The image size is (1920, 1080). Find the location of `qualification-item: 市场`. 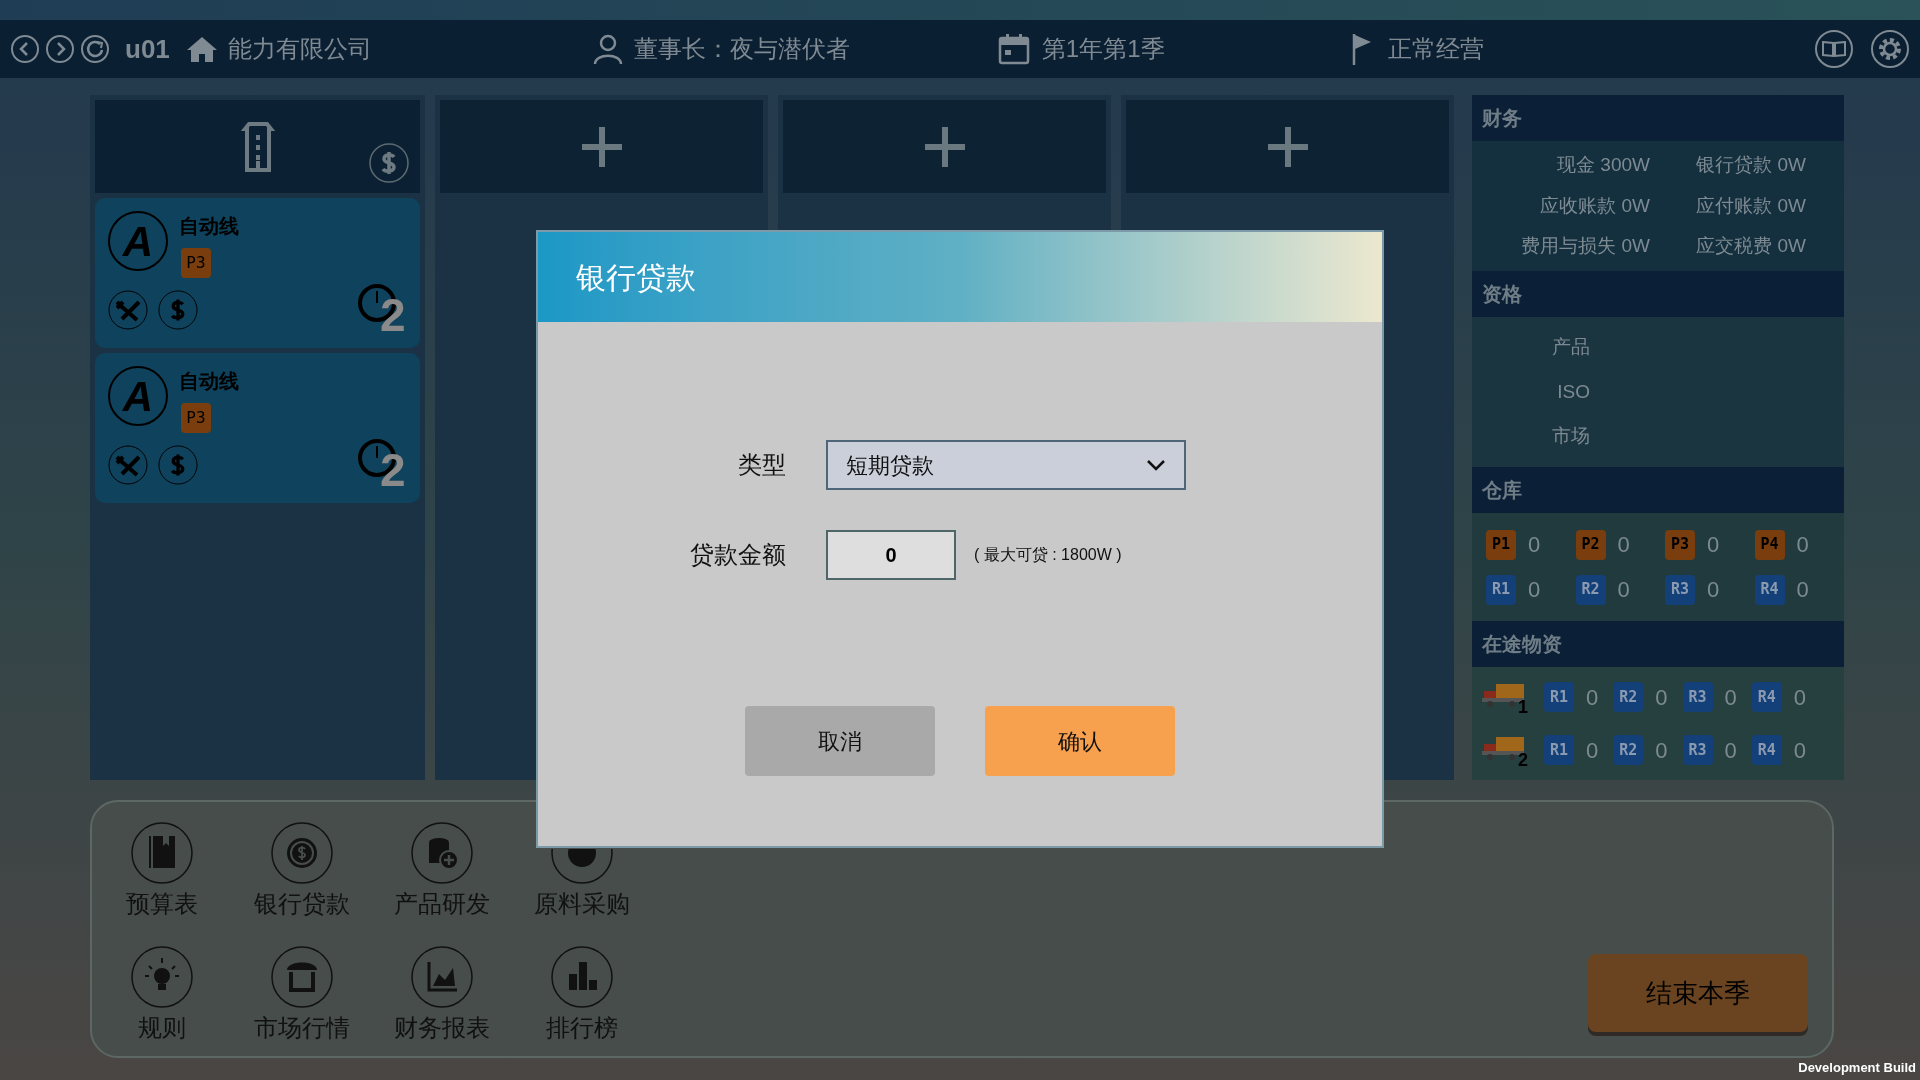

qualification-item: 市场 is located at coordinates (1570, 436).